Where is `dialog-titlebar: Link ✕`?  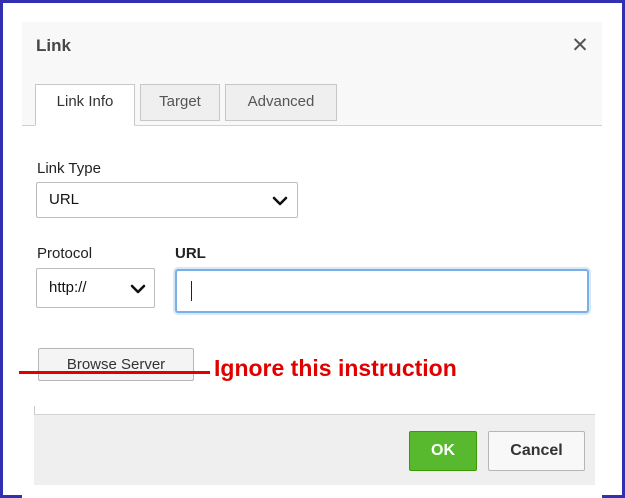 dialog-titlebar: Link ✕ is located at coordinates (312, 51).